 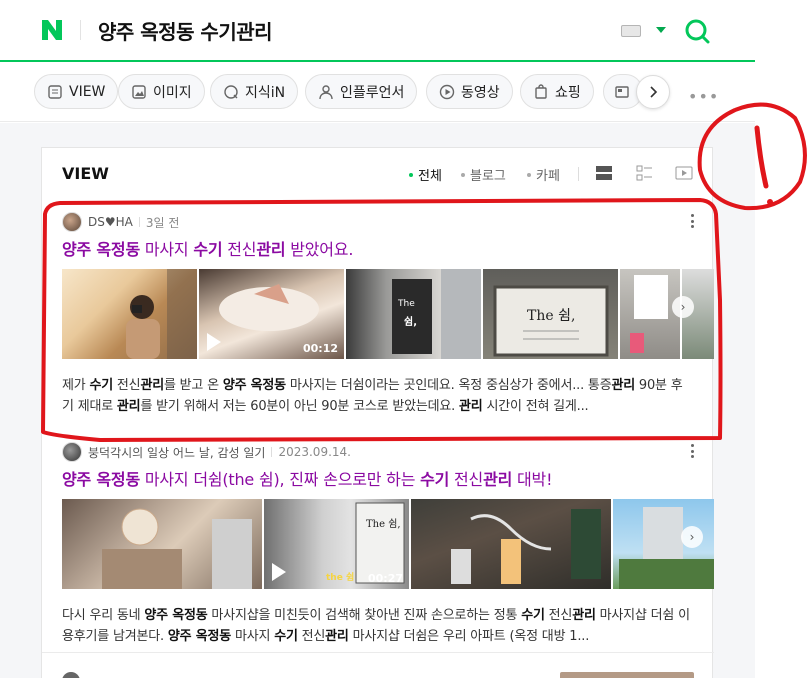 I want to click on tab-influencer: 인플루언서, so click(x=361, y=91).